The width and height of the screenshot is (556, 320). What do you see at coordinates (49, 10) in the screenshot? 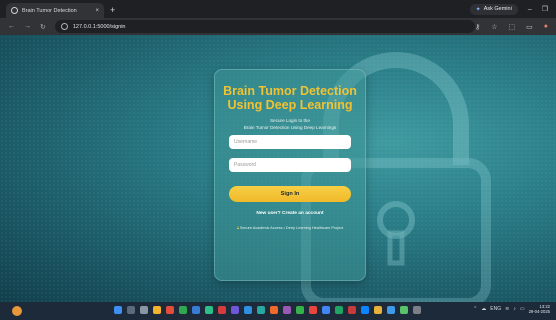
I see `tab-title: Brain Tumor Detection` at bounding box center [49, 10].